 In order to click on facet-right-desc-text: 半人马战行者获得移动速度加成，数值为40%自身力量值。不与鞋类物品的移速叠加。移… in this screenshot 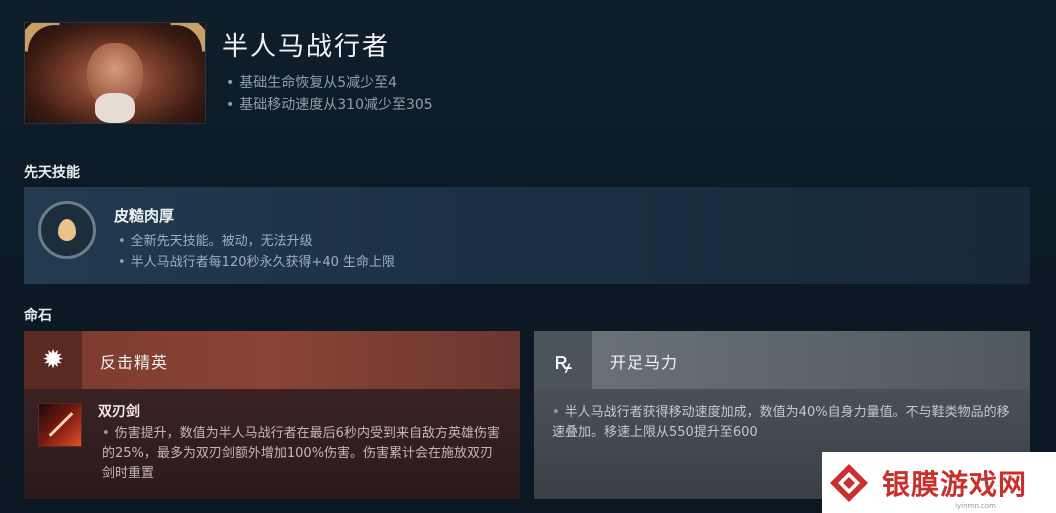, I will do `click(781, 422)`.